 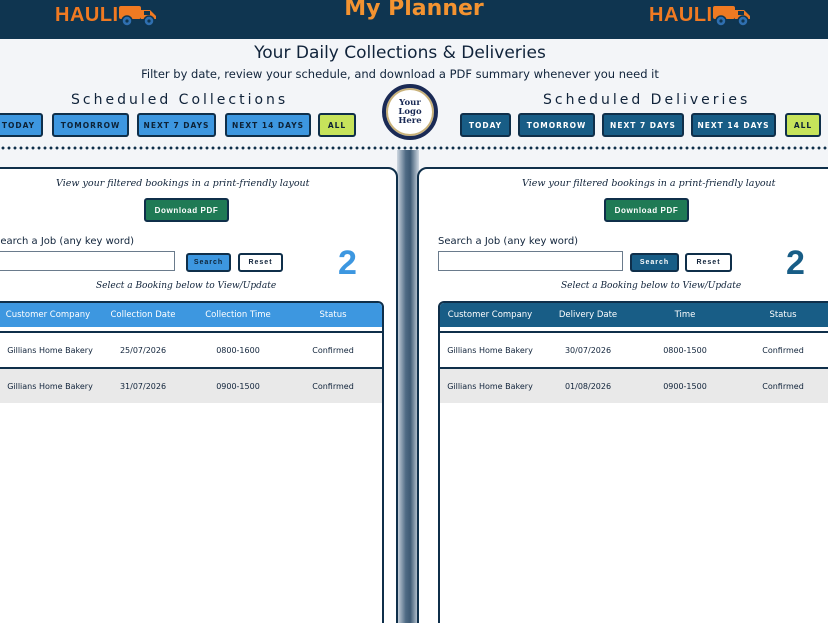 I want to click on logo-text-3: Here, so click(x=410, y=120).